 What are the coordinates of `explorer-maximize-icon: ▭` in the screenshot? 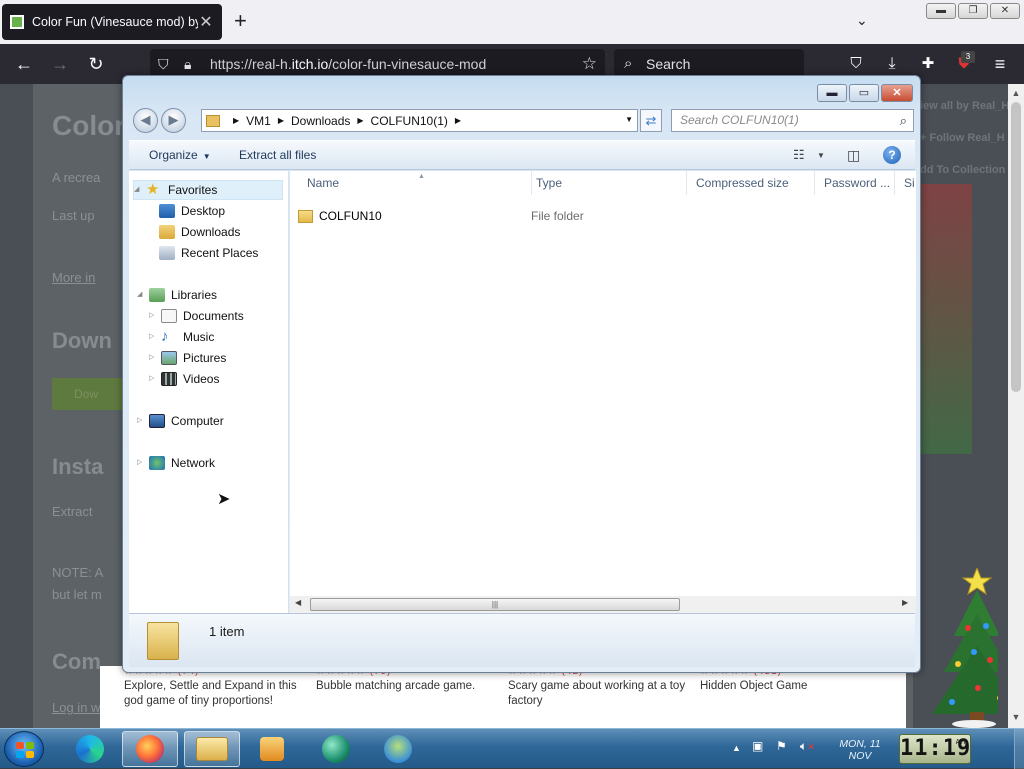 It's located at (864, 93).